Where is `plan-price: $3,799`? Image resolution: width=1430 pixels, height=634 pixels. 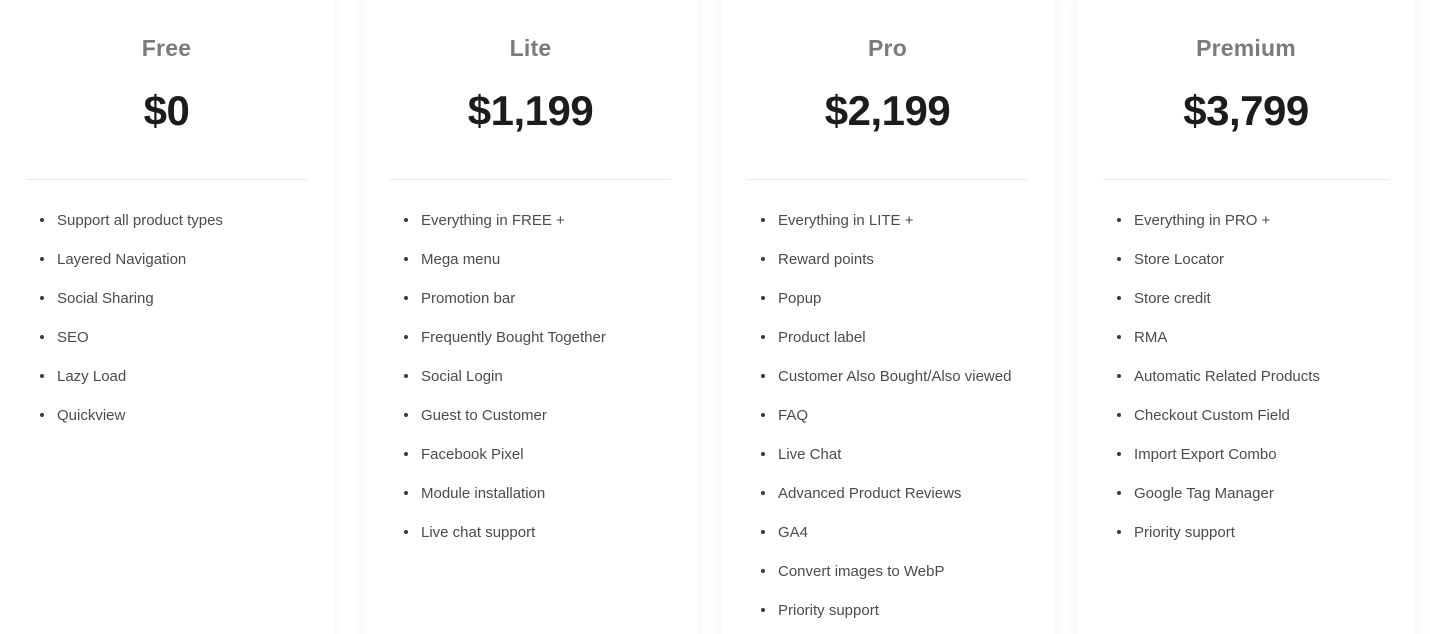 plan-price: $3,799 is located at coordinates (1246, 110).